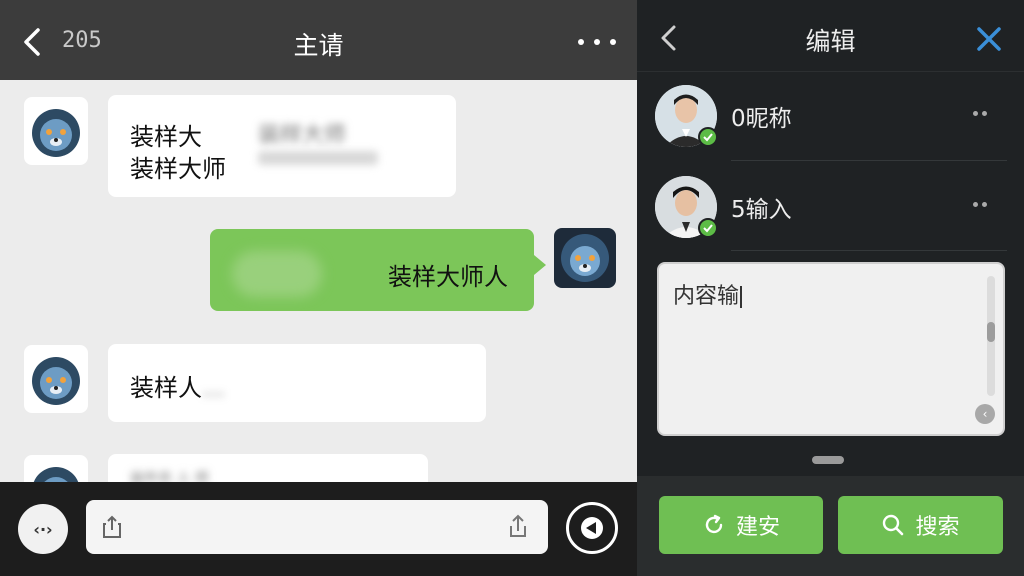 The image size is (1024, 576). I want to click on blurred-sticker, so click(277, 274).